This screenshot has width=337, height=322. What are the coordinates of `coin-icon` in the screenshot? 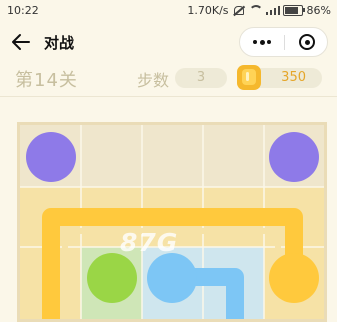 It's located at (249, 78).